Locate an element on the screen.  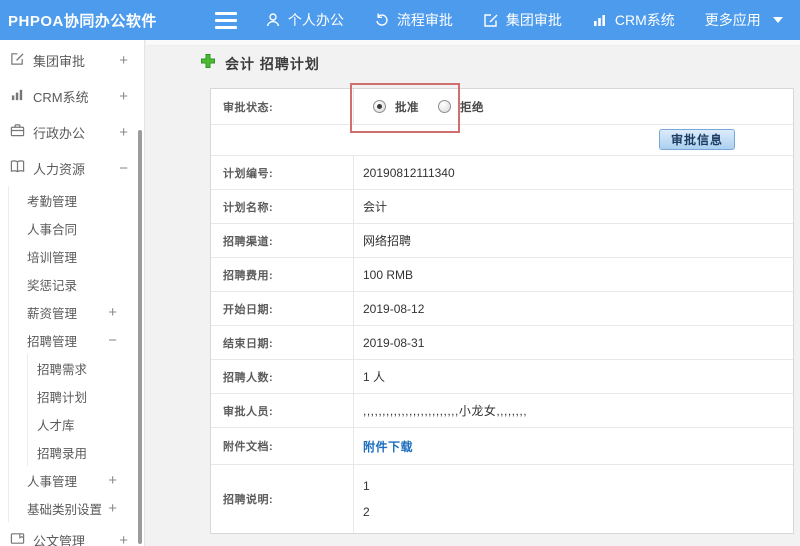
sidebar-item-label: 人事管理 is located at coordinates (52, 481).